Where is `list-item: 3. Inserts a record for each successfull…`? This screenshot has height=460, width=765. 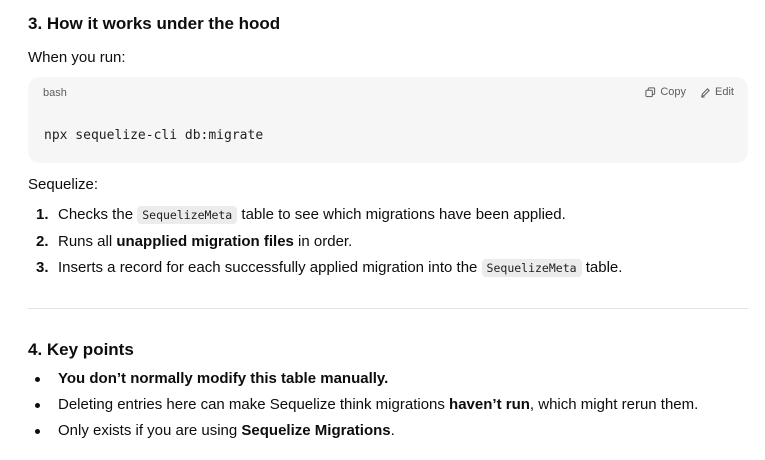
list-item: 3. Inserts a record for each successfull… is located at coordinates (325, 268).